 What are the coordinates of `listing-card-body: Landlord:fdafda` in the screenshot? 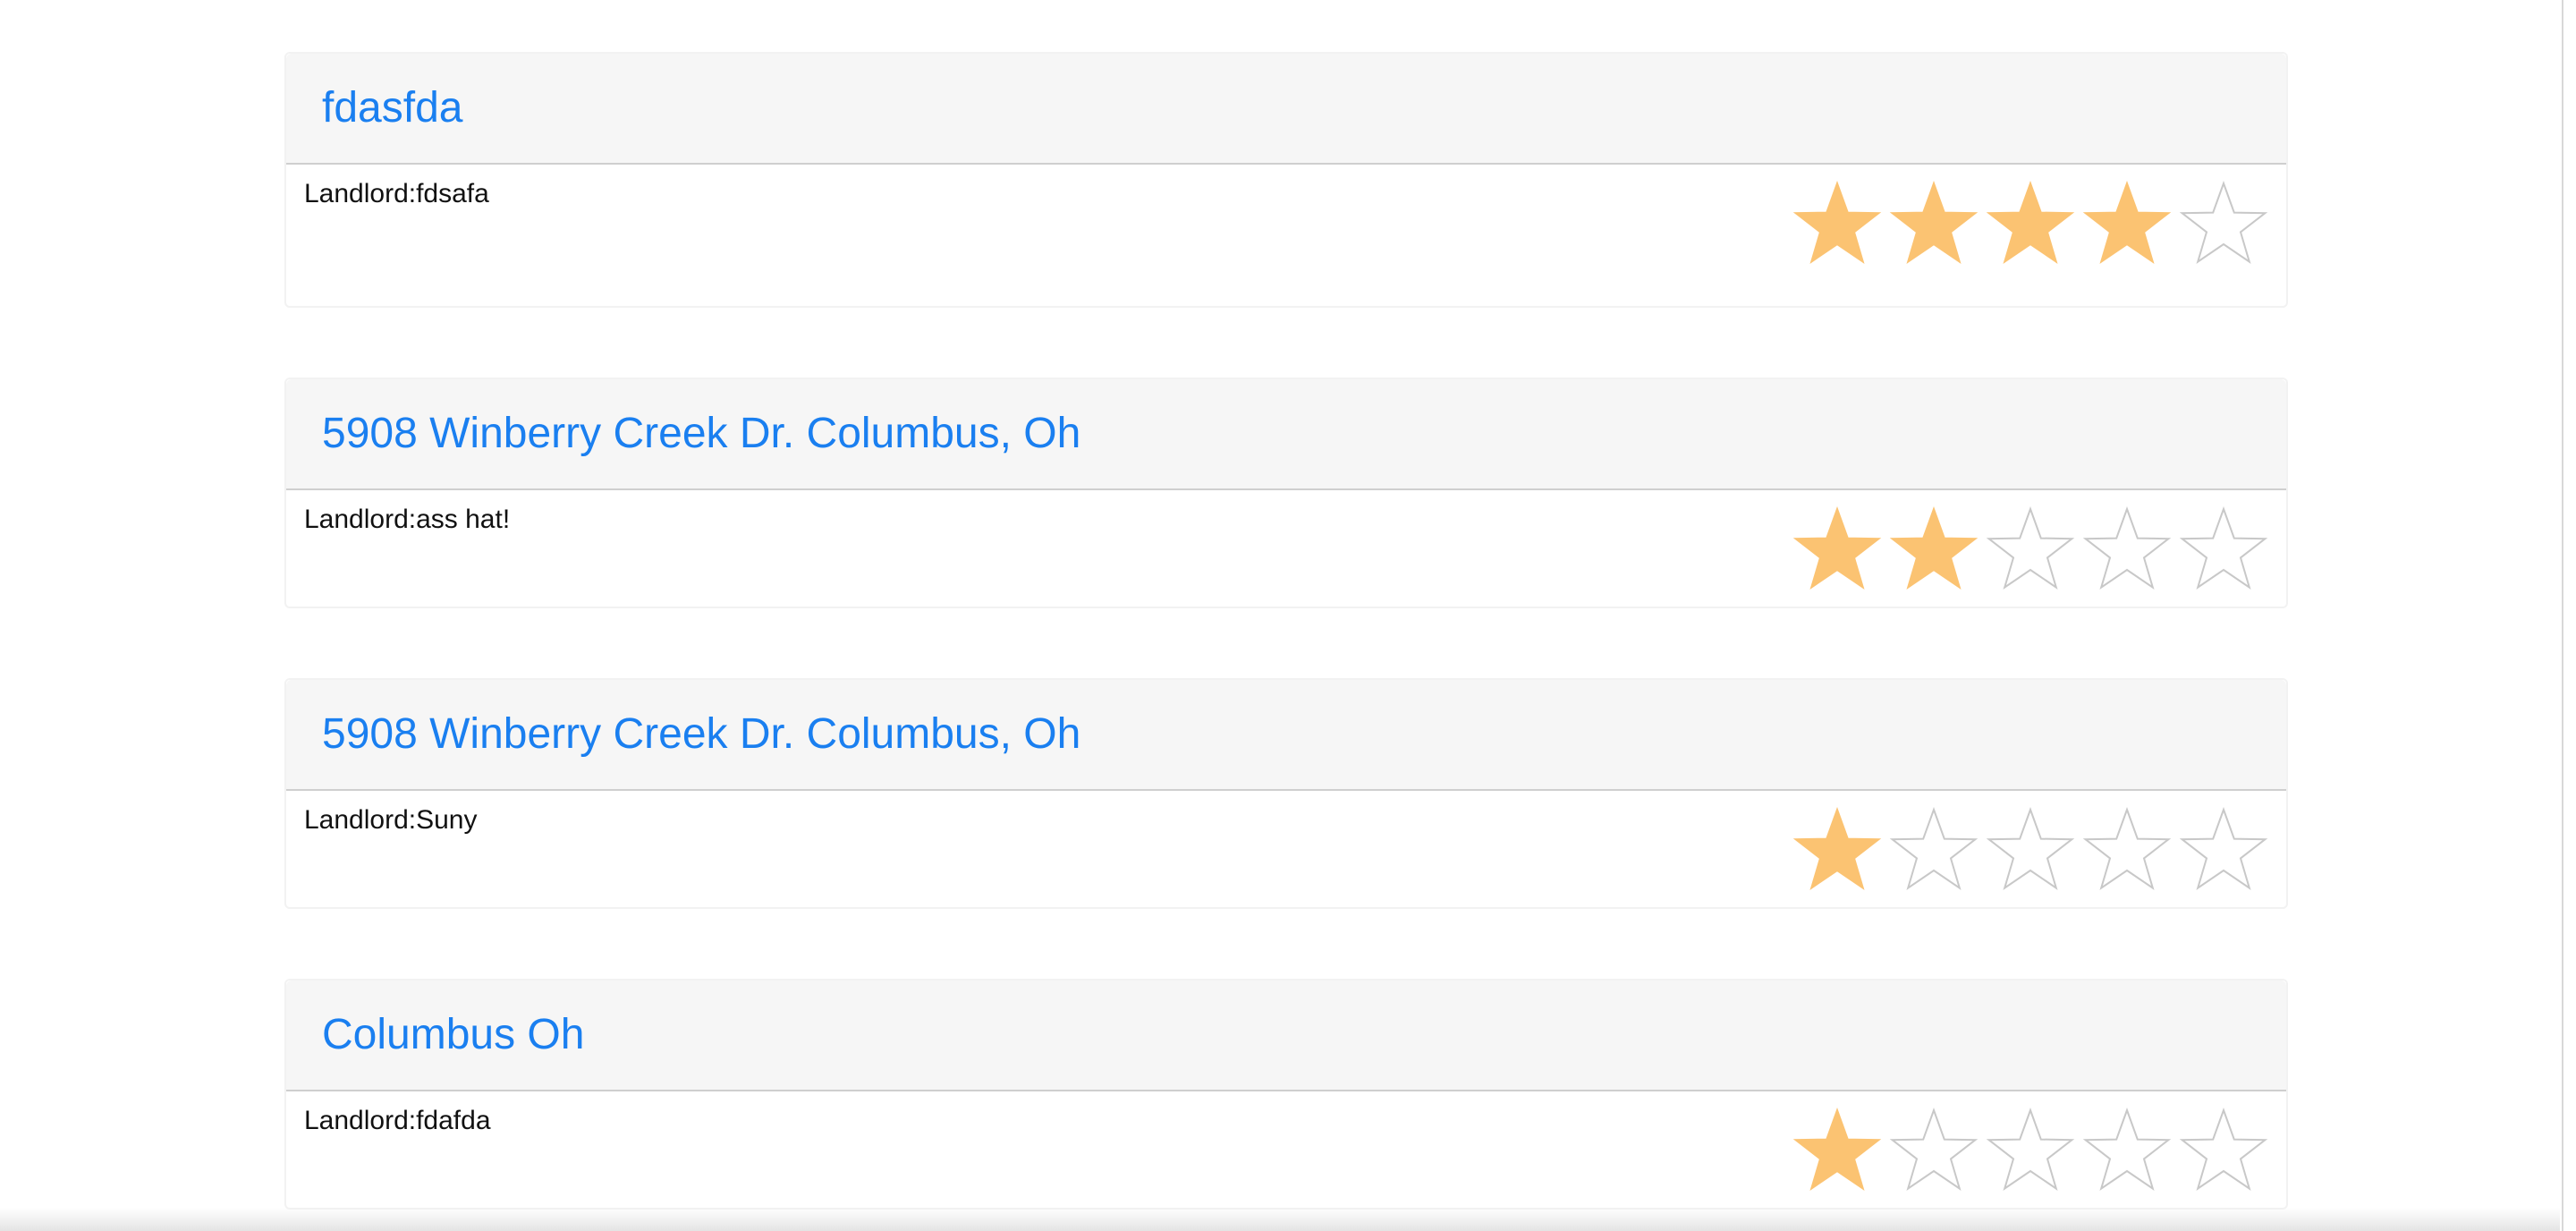 It's located at (1286, 1149).